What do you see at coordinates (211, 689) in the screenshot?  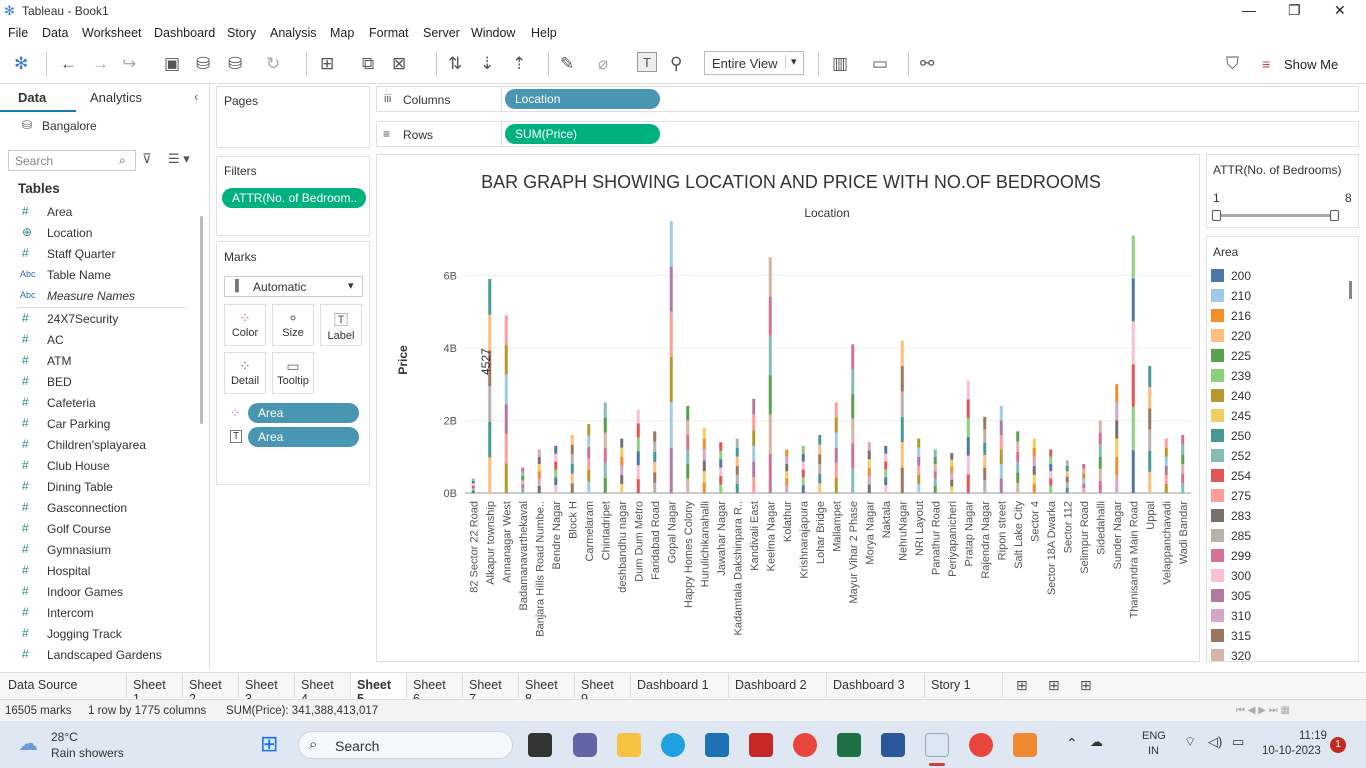 I see `sheet-tab: Sheet 2` at bounding box center [211, 689].